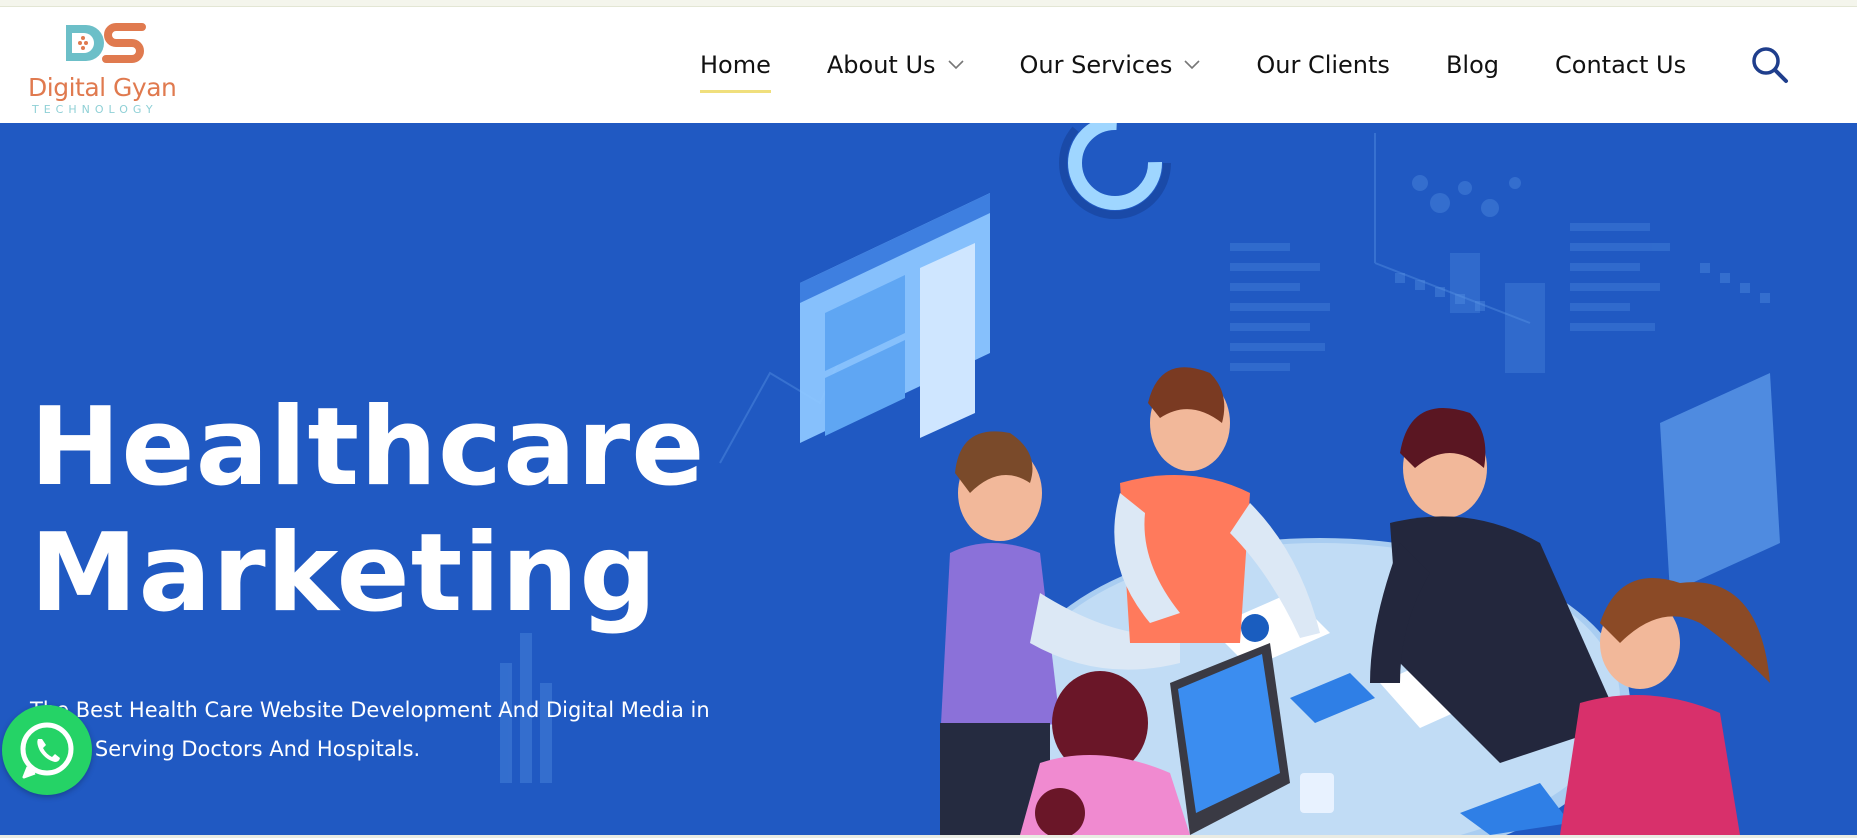 Image resolution: width=1857 pixels, height=838 pixels. I want to click on logo-tagline: TECHNOLOGY, so click(95, 109).